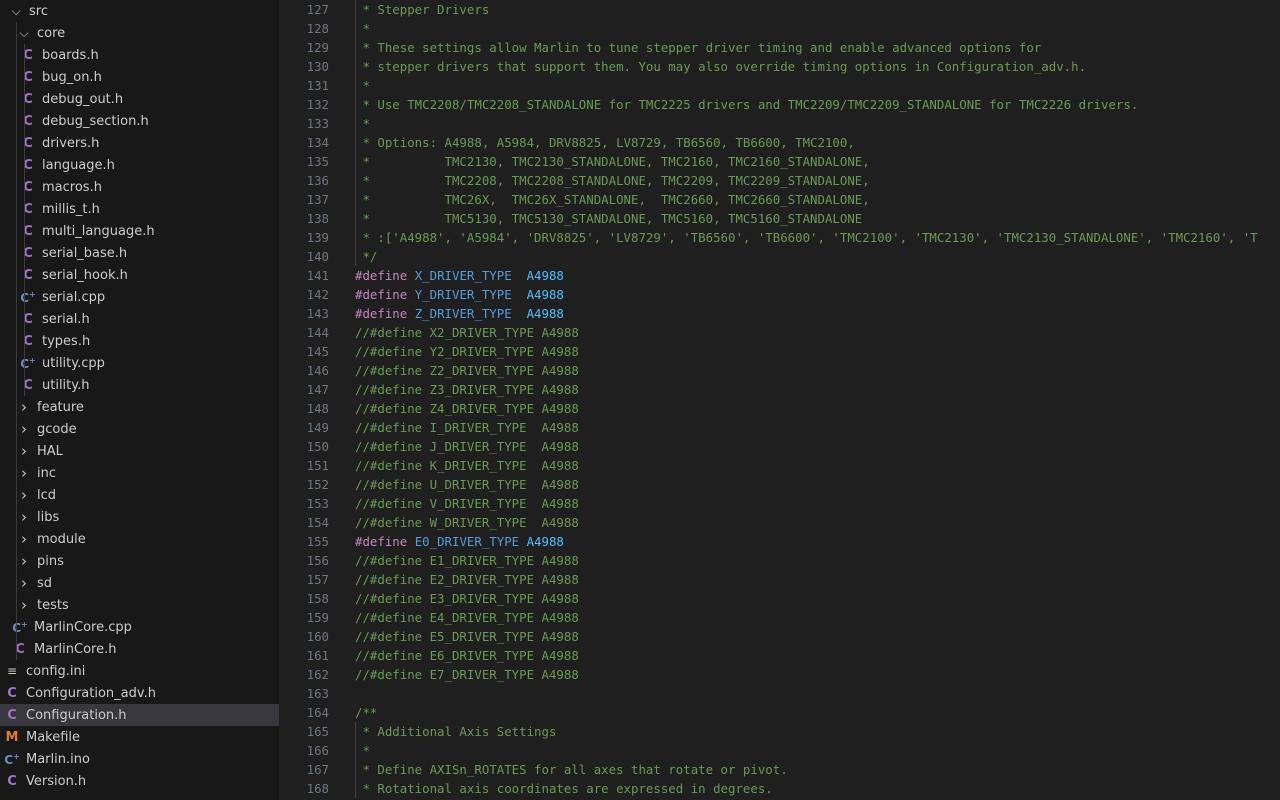  What do you see at coordinates (139, 253) in the screenshot?
I see `file-serial-base-h: Cserial_base.h` at bounding box center [139, 253].